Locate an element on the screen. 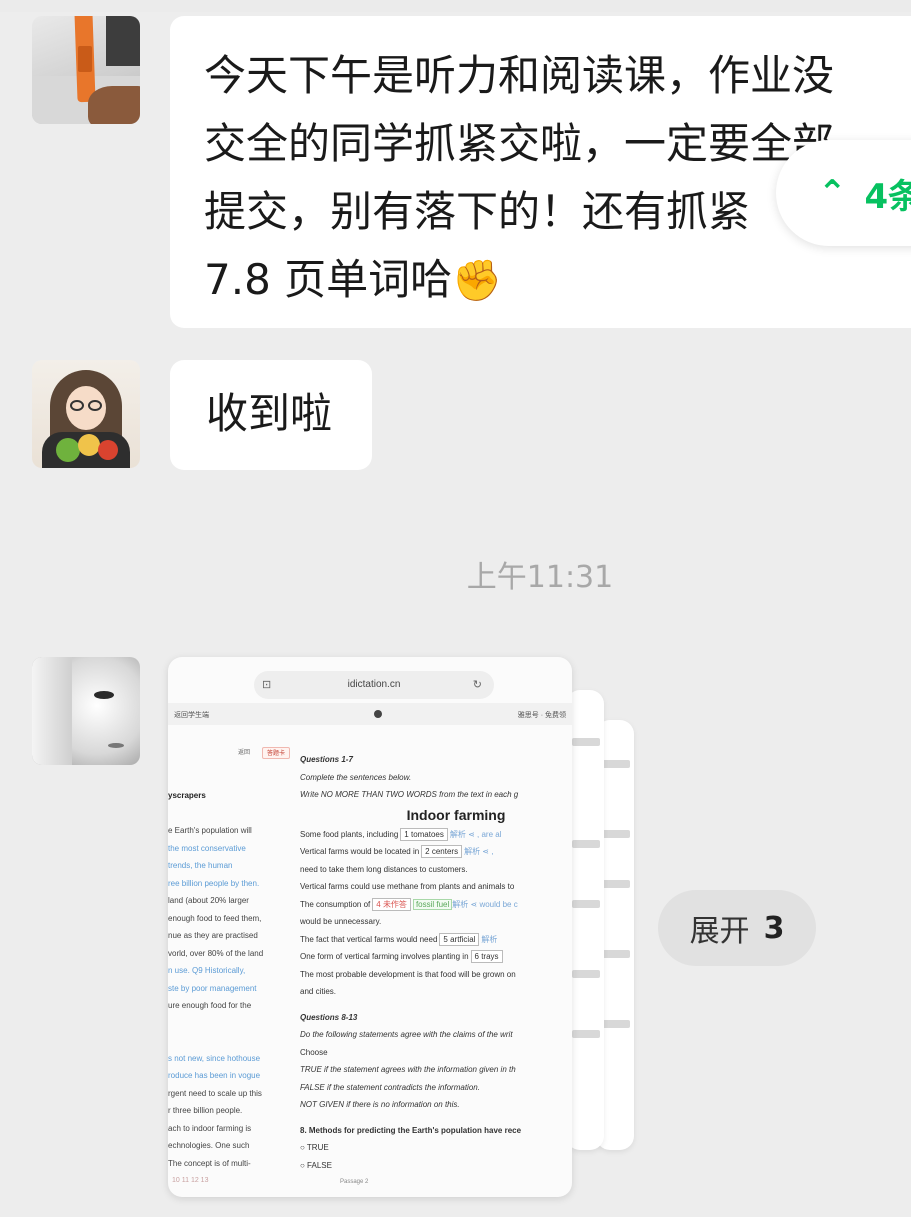 Image resolution: width=911 pixels, height=1217 pixels. message-text: 收到啦 is located at coordinates (269, 413).